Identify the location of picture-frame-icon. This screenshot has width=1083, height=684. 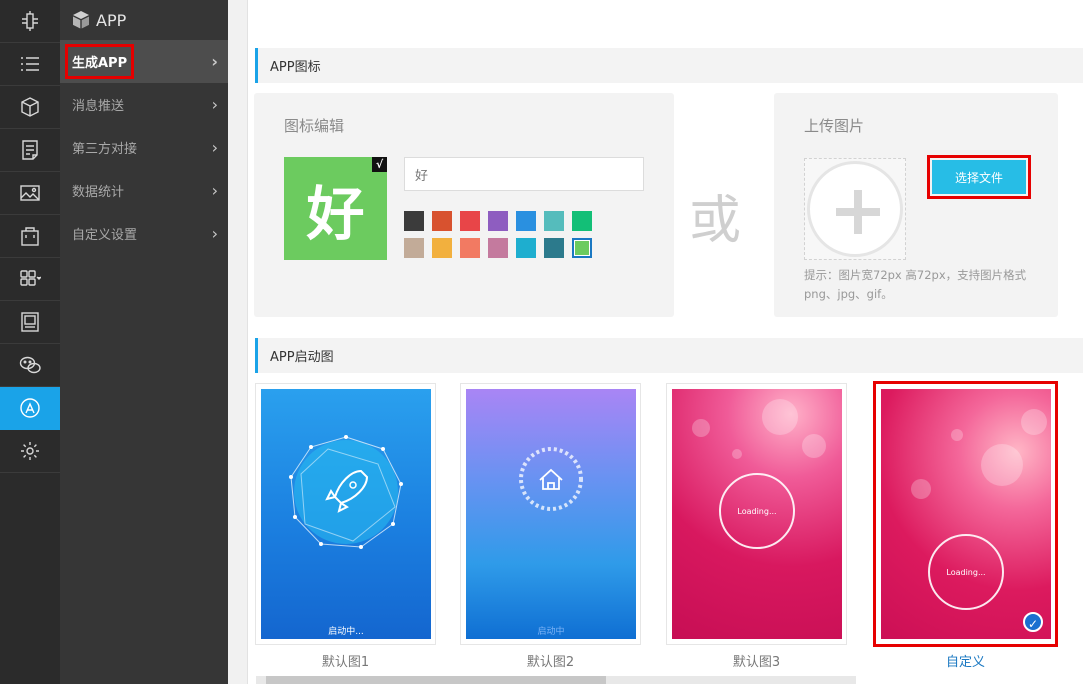
(30, 322).